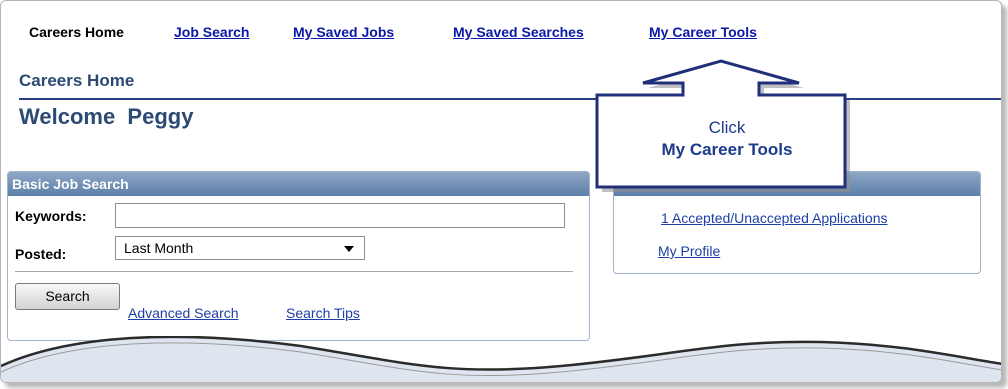  I want to click on chevron-down-icon, so click(349, 249).